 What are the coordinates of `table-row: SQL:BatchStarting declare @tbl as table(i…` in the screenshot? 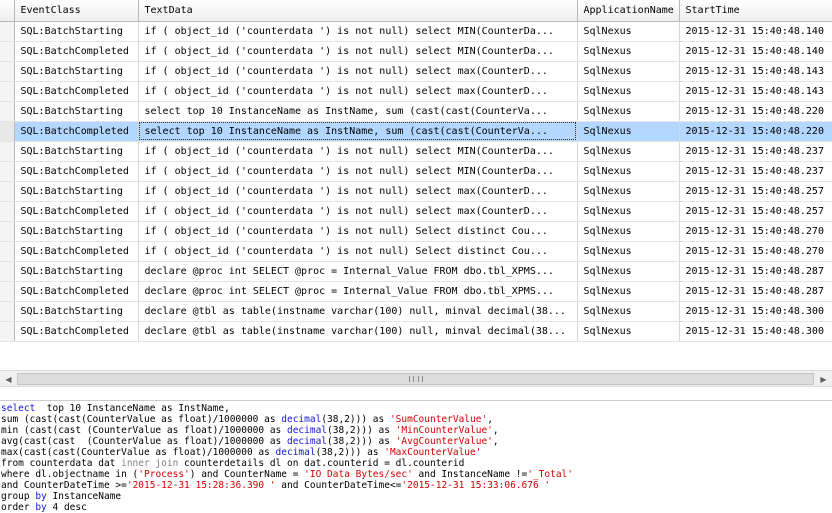 It's located at (416, 311).